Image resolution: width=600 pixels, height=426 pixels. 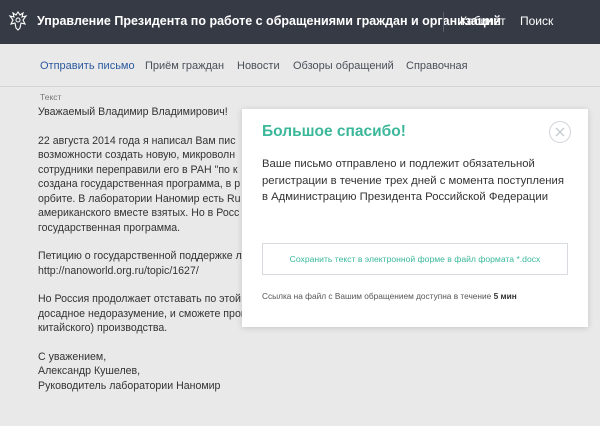 I want to click on coat-of-arms-icon, so click(x=18, y=21).